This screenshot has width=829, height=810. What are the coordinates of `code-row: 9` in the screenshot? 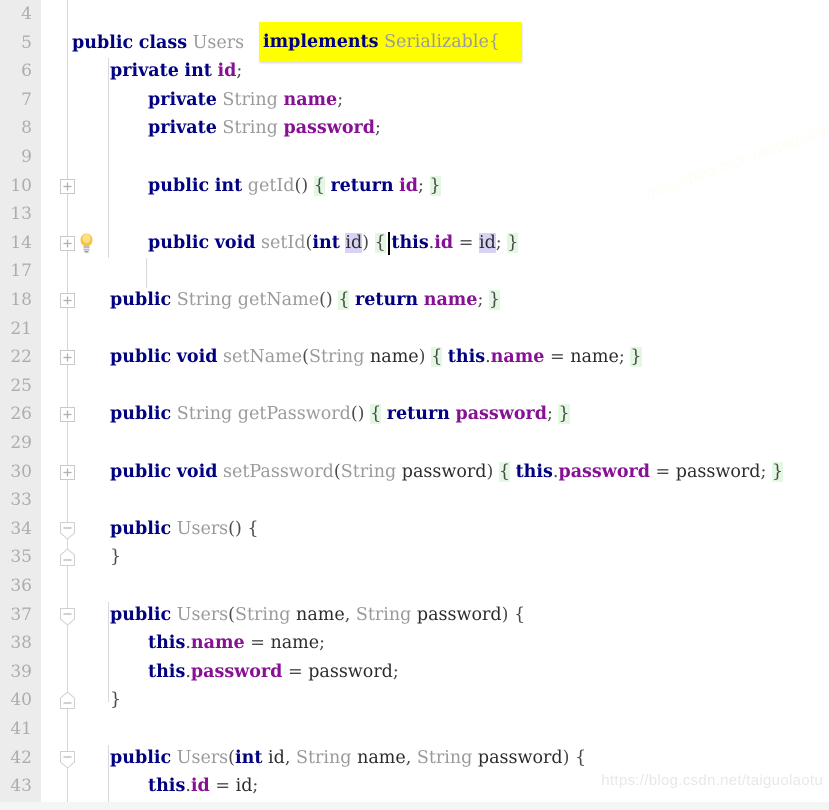 It's located at (414, 157).